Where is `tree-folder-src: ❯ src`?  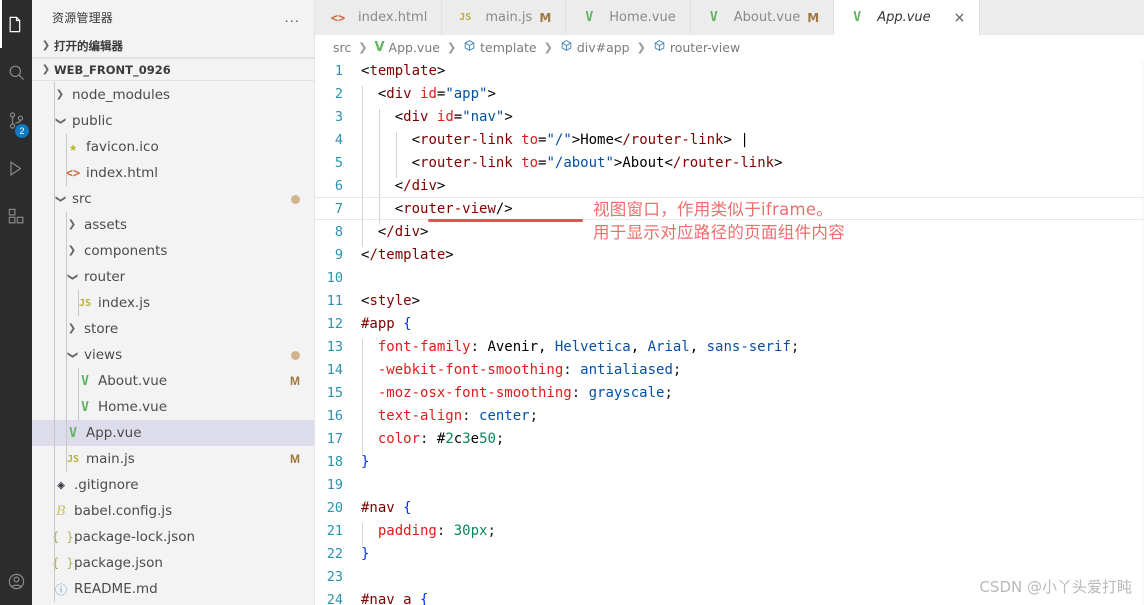 tree-folder-src: ❯ src is located at coordinates (173, 199).